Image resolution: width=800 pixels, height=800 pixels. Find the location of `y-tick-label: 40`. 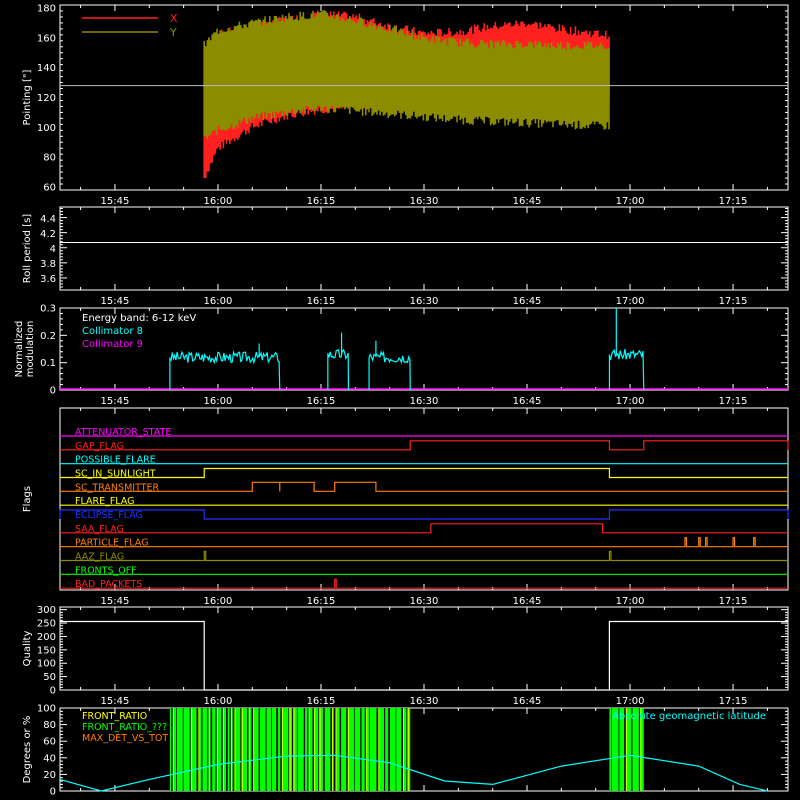

y-tick-label: 40 is located at coordinates (49, 758).